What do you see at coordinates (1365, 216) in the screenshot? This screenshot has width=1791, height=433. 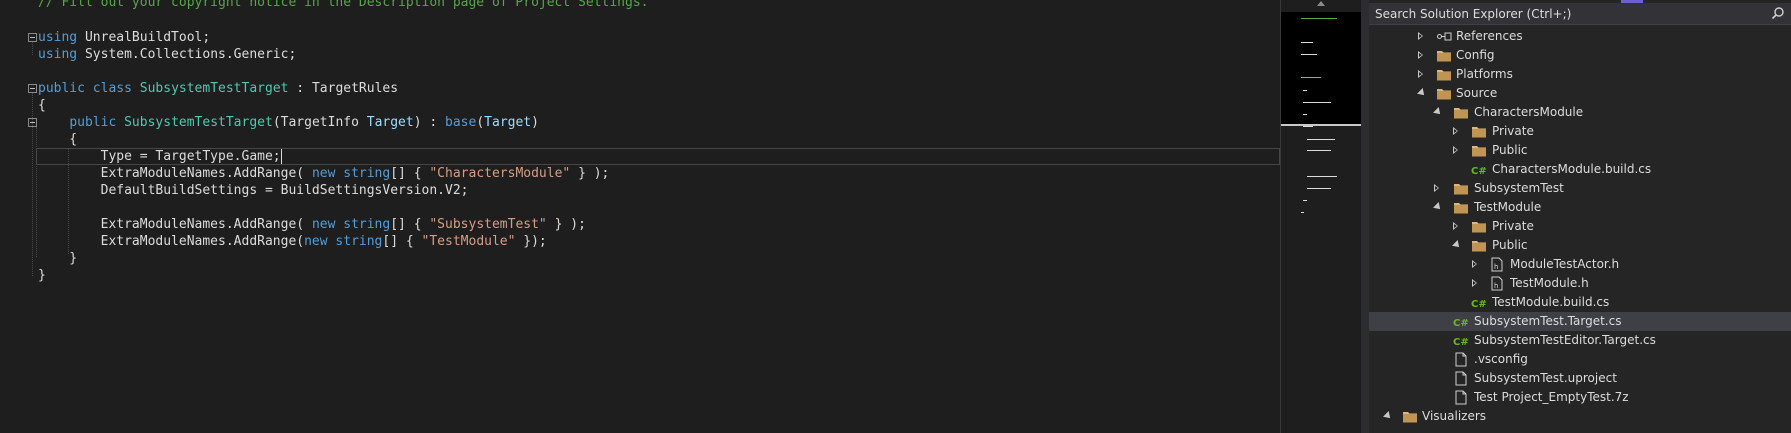 I see `panel-splitter` at bounding box center [1365, 216].